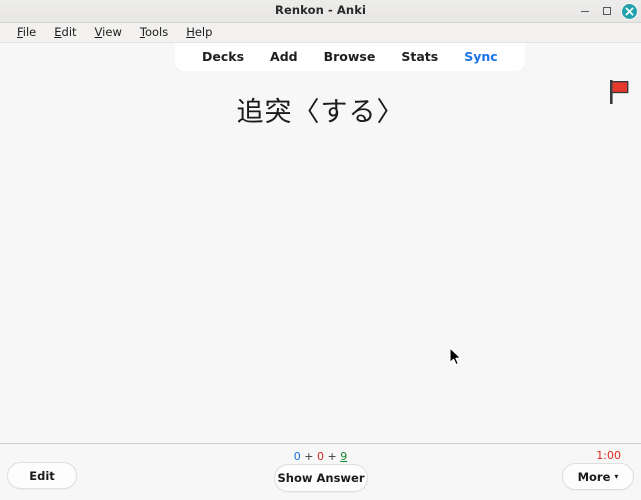 Image resolution: width=641 pixels, height=500 pixels. I want to click on close-button, so click(629, 11).